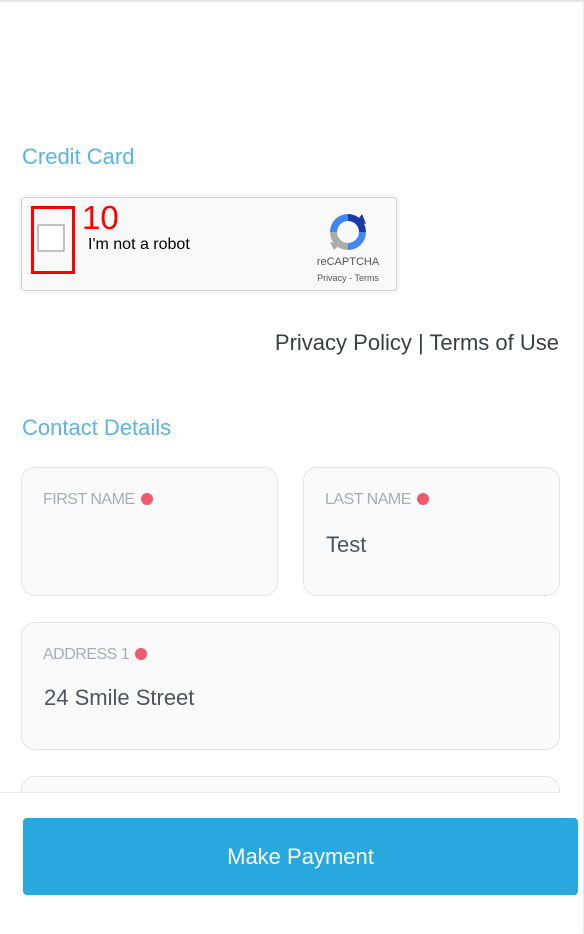  Describe the element at coordinates (78, 156) in the screenshot. I see `credit-card-title: Credit Card` at that location.